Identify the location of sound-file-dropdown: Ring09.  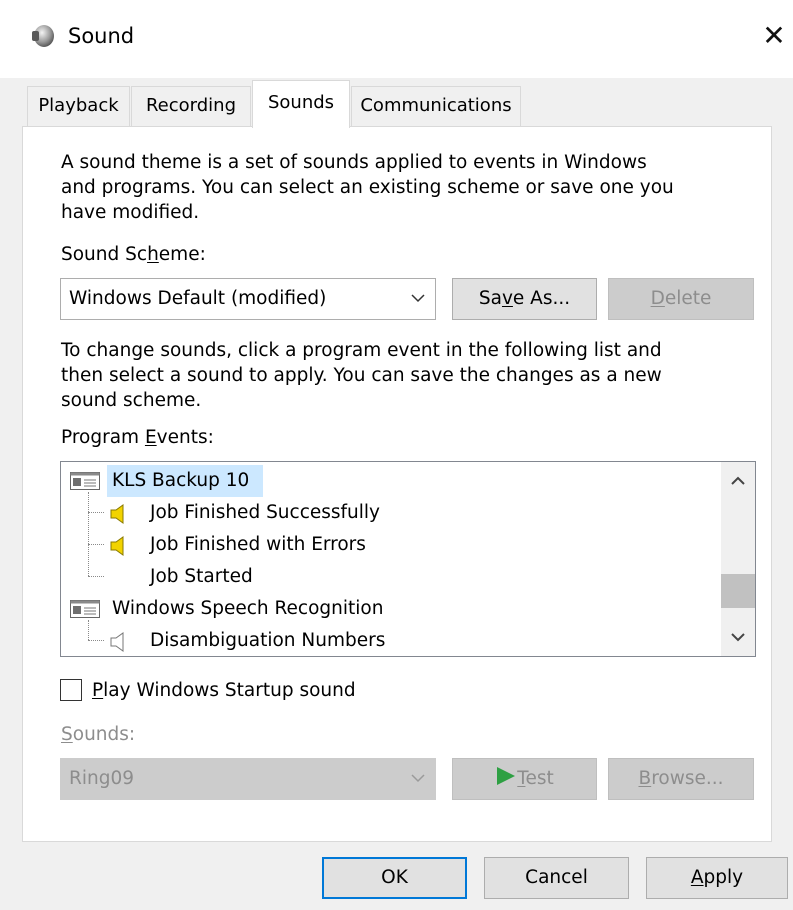
(248, 779).